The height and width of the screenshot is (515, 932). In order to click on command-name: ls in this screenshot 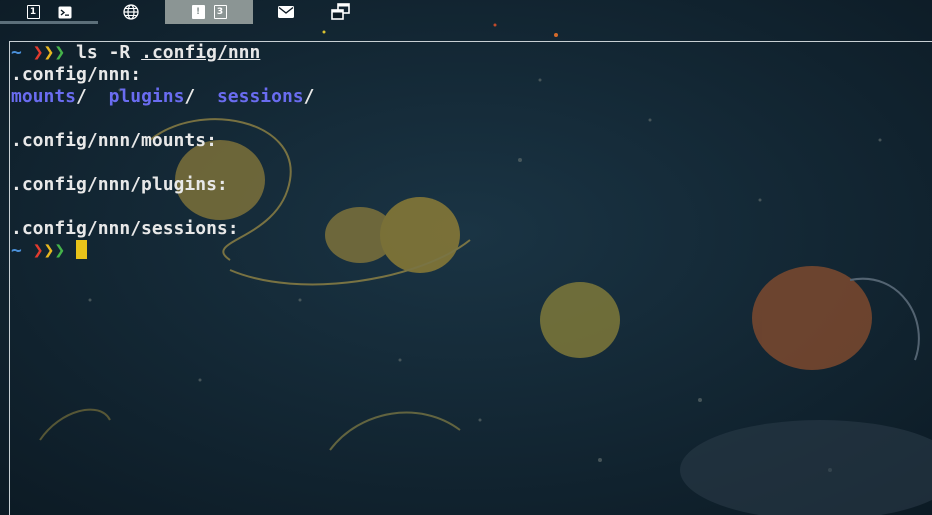, I will do `click(87, 52)`.